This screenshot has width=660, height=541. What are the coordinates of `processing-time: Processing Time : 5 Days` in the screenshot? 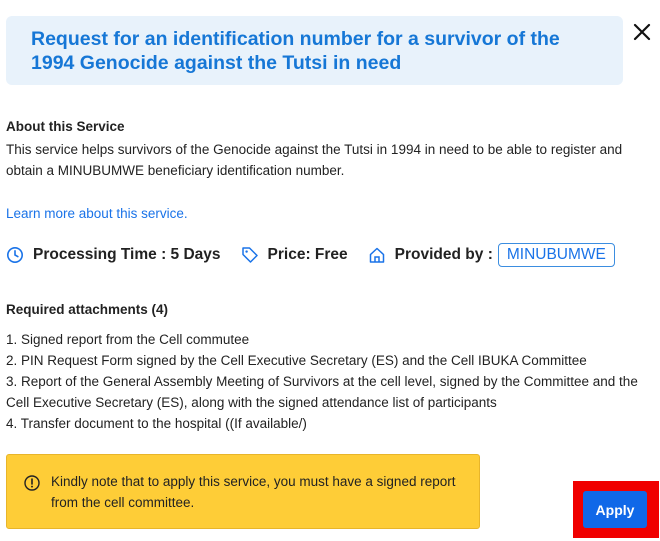 It's located at (127, 254).